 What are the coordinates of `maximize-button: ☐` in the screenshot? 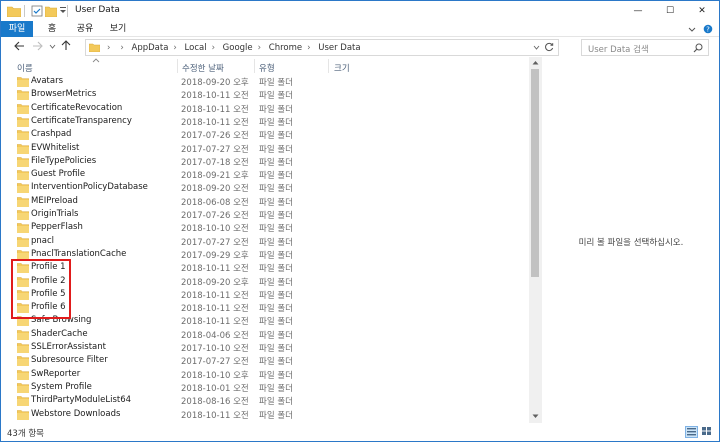 It's located at (670, 11).